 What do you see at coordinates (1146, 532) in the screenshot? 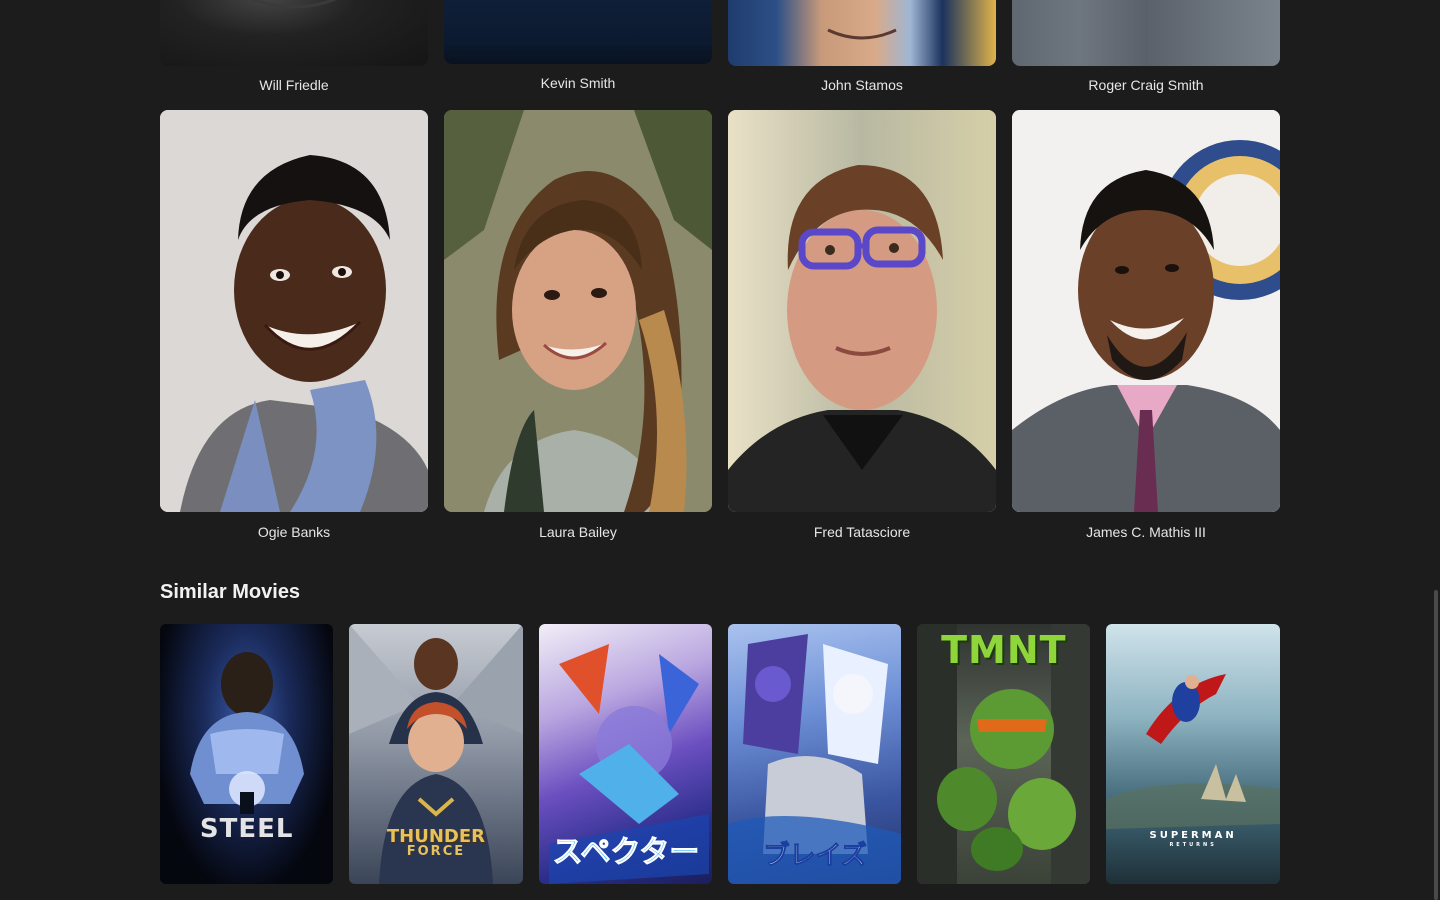
I see `cast-name: James C. Mathis III` at bounding box center [1146, 532].